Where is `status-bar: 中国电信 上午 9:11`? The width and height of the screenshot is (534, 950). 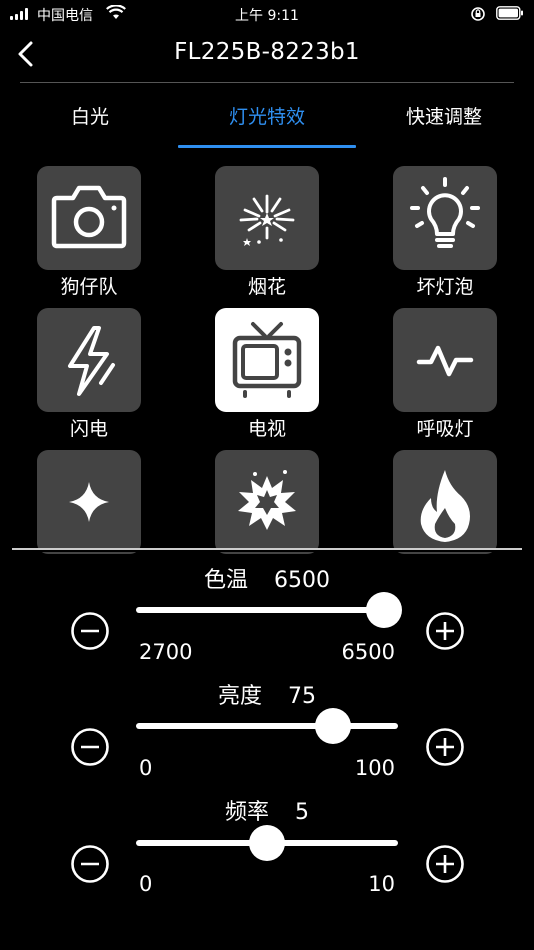
status-bar: 中国电信 上午 9:11 is located at coordinates (267, 15).